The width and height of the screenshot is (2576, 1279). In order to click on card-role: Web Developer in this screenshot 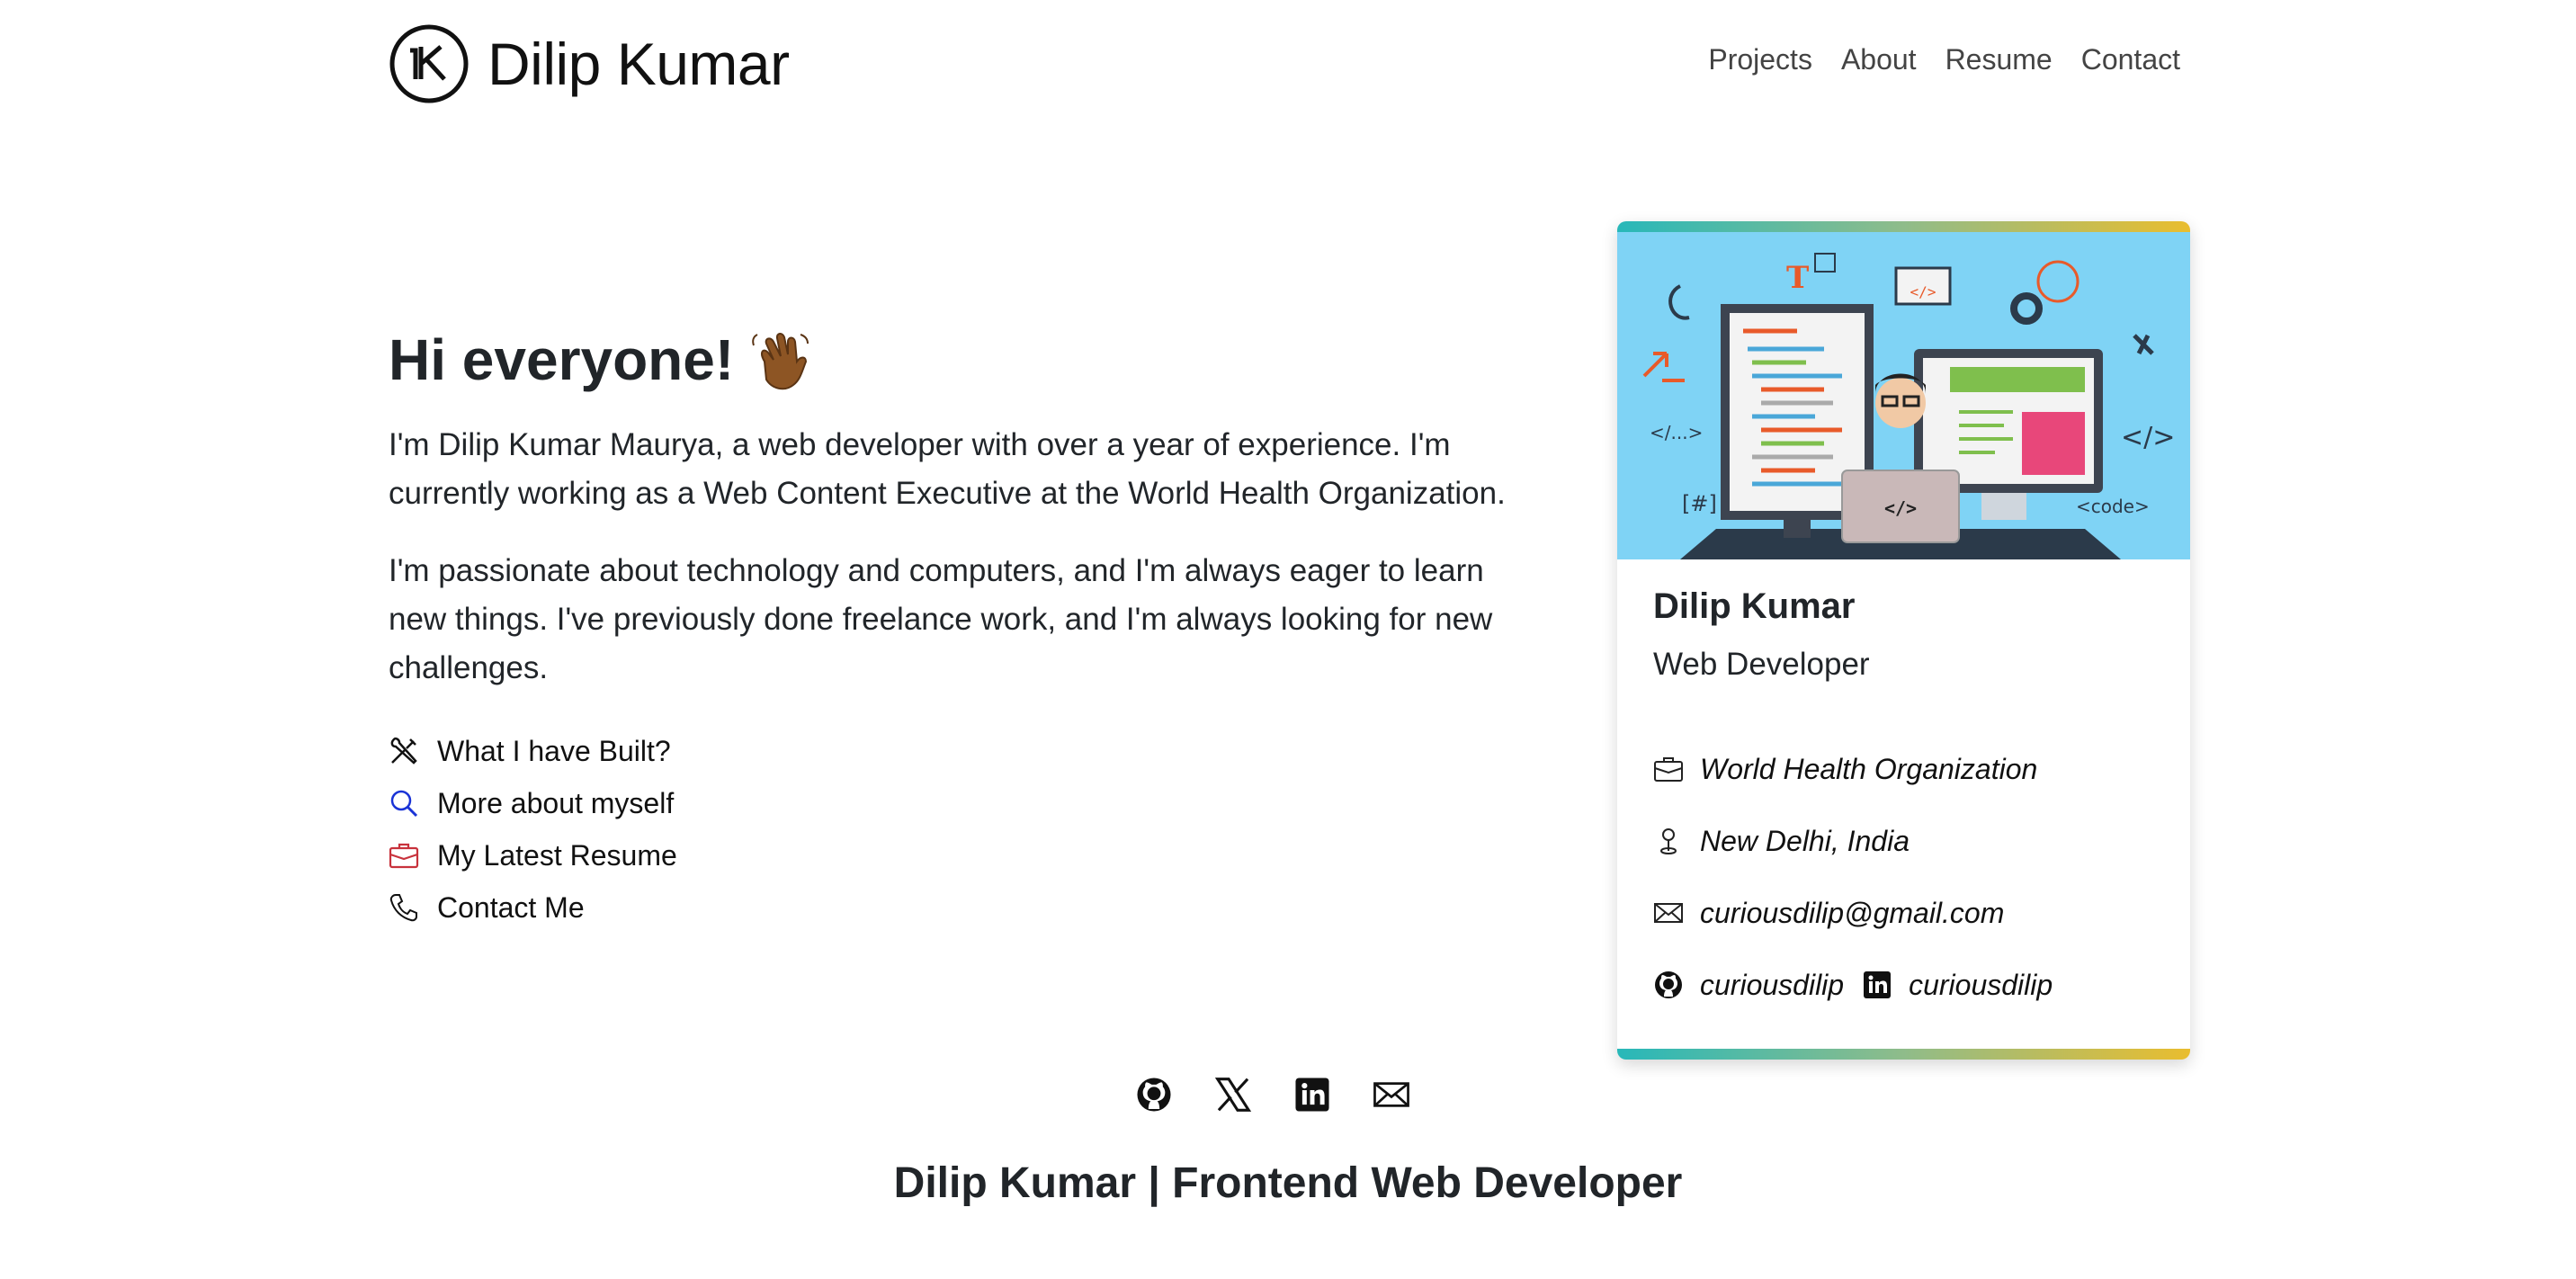, I will do `click(1761, 665)`.